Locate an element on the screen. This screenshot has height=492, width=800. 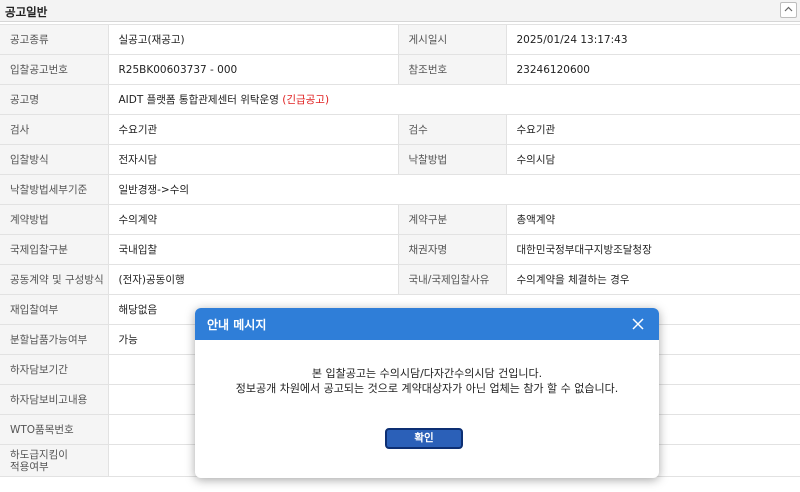
collapse-button is located at coordinates (788, 10).